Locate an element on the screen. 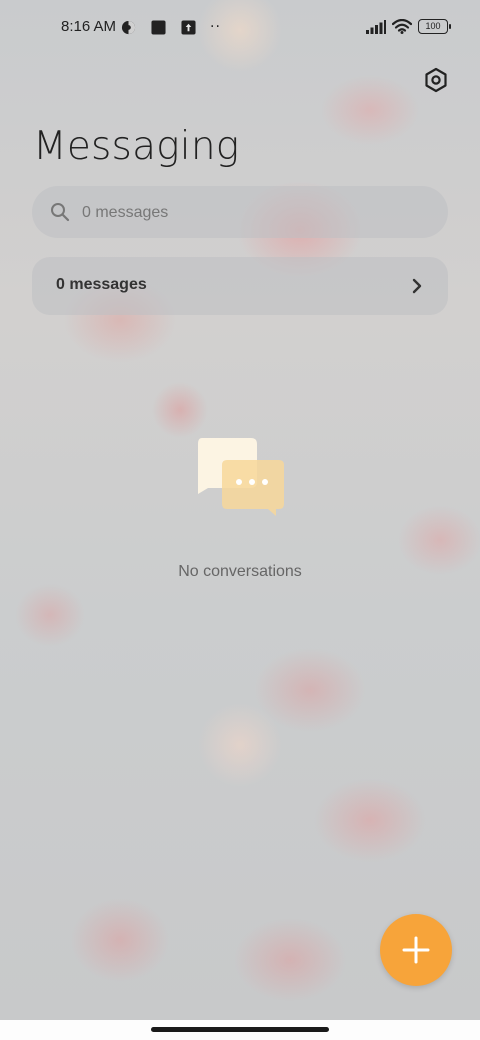  gear-icon is located at coordinates (436, 80).